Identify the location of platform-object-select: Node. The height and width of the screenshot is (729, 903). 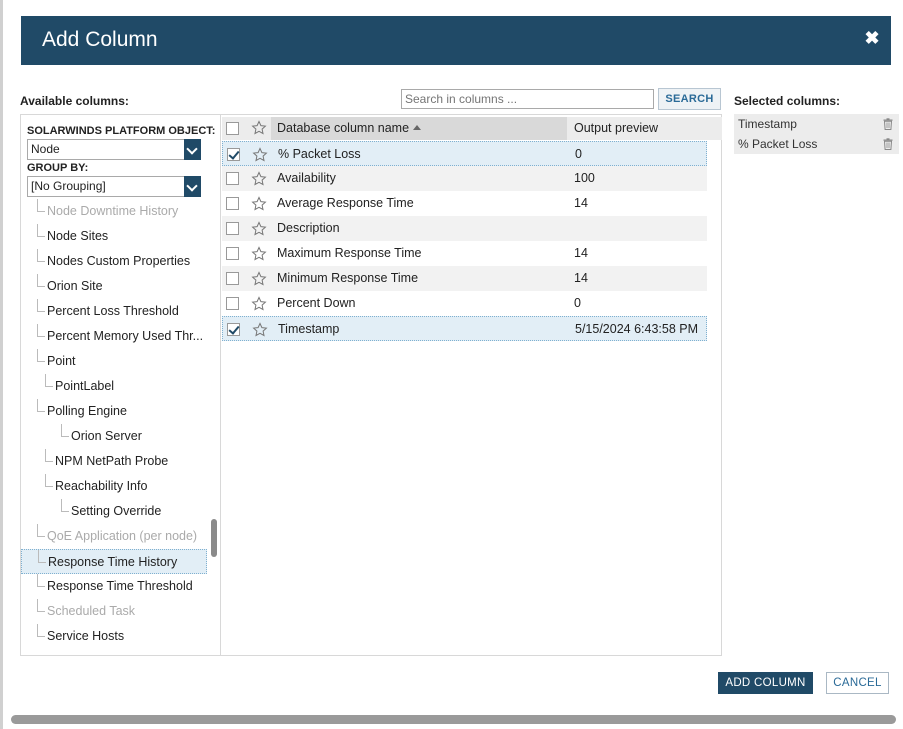
(114, 149).